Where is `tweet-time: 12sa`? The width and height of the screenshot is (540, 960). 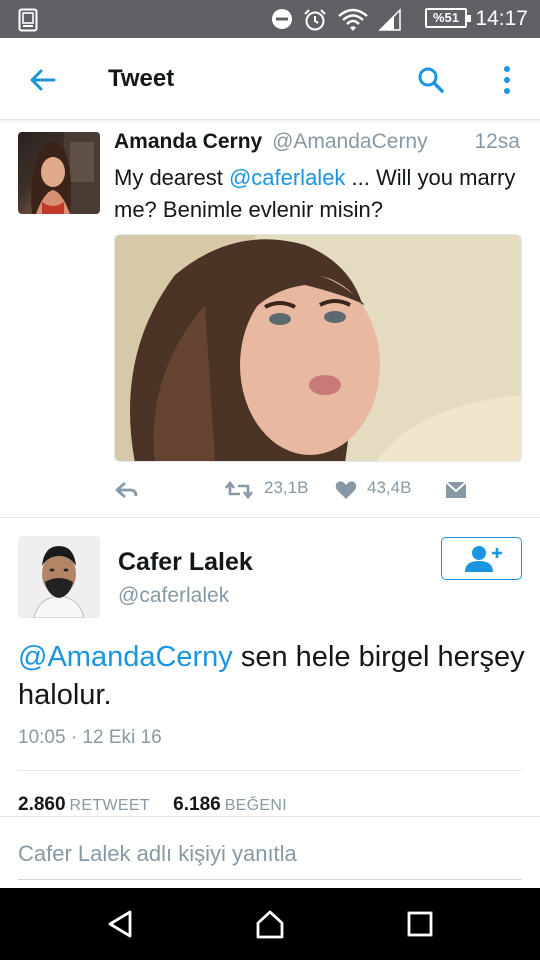
tweet-time: 12sa is located at coordinates (497, 141).